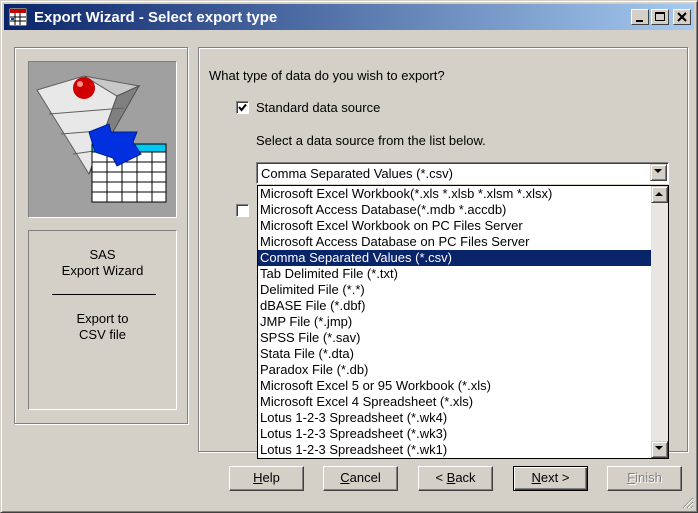 The width and height of the screenshot is (698, 513). What do you see at coordinates (659, 449) in the screenshot?
I see `scroll-down-icon` at bounding box center [659, 449].